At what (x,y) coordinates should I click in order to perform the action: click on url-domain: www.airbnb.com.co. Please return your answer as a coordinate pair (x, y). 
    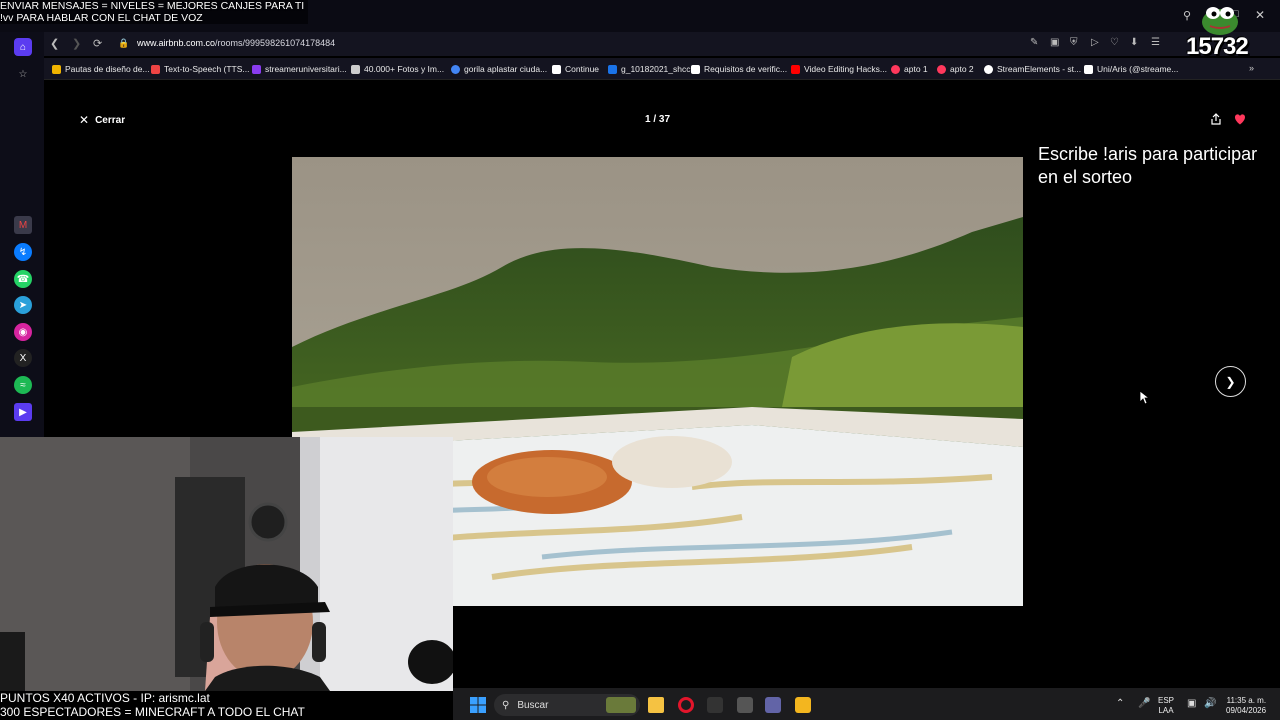
    Looking at the image, I should click on (176, 43).